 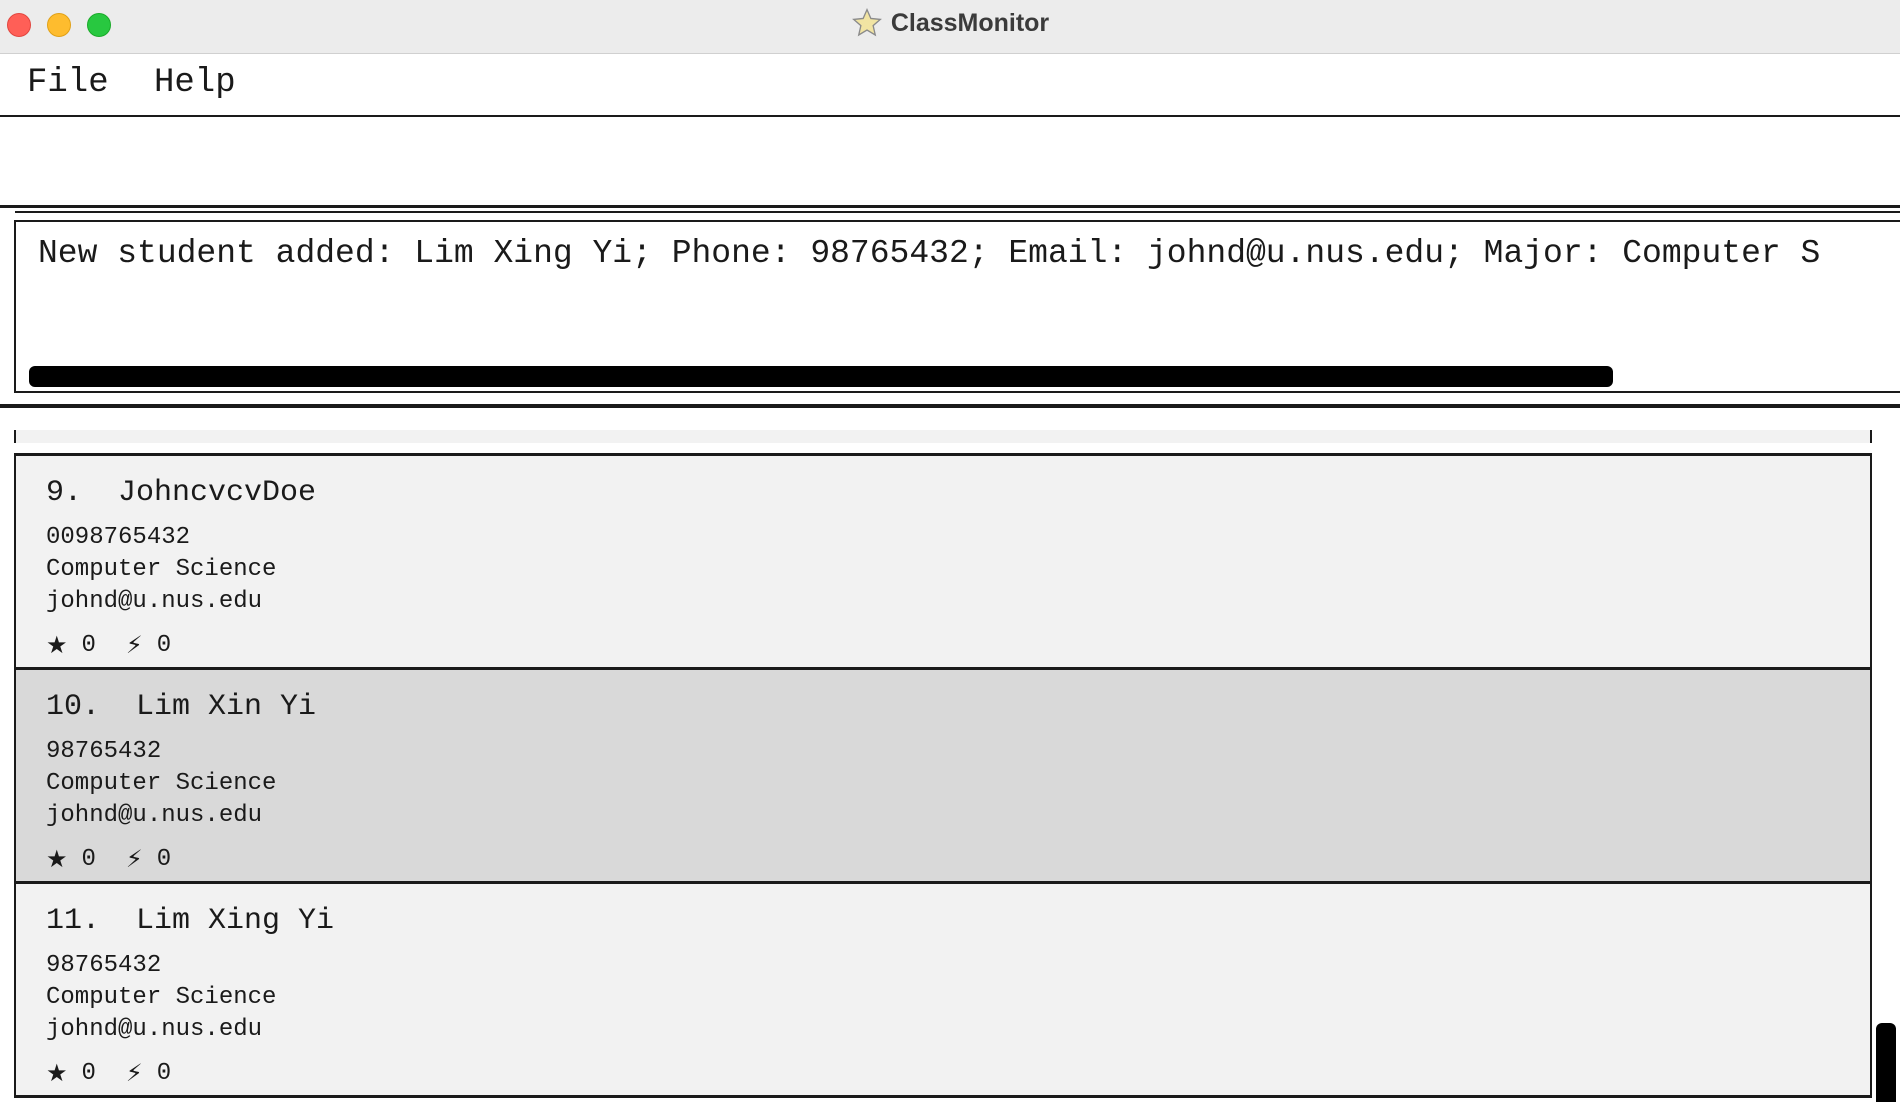 What do you see at coordinates (181, 493) in the screenshot?
I see `student-name: 9. JohncvcvDoe` at bounding box center [181, 493].